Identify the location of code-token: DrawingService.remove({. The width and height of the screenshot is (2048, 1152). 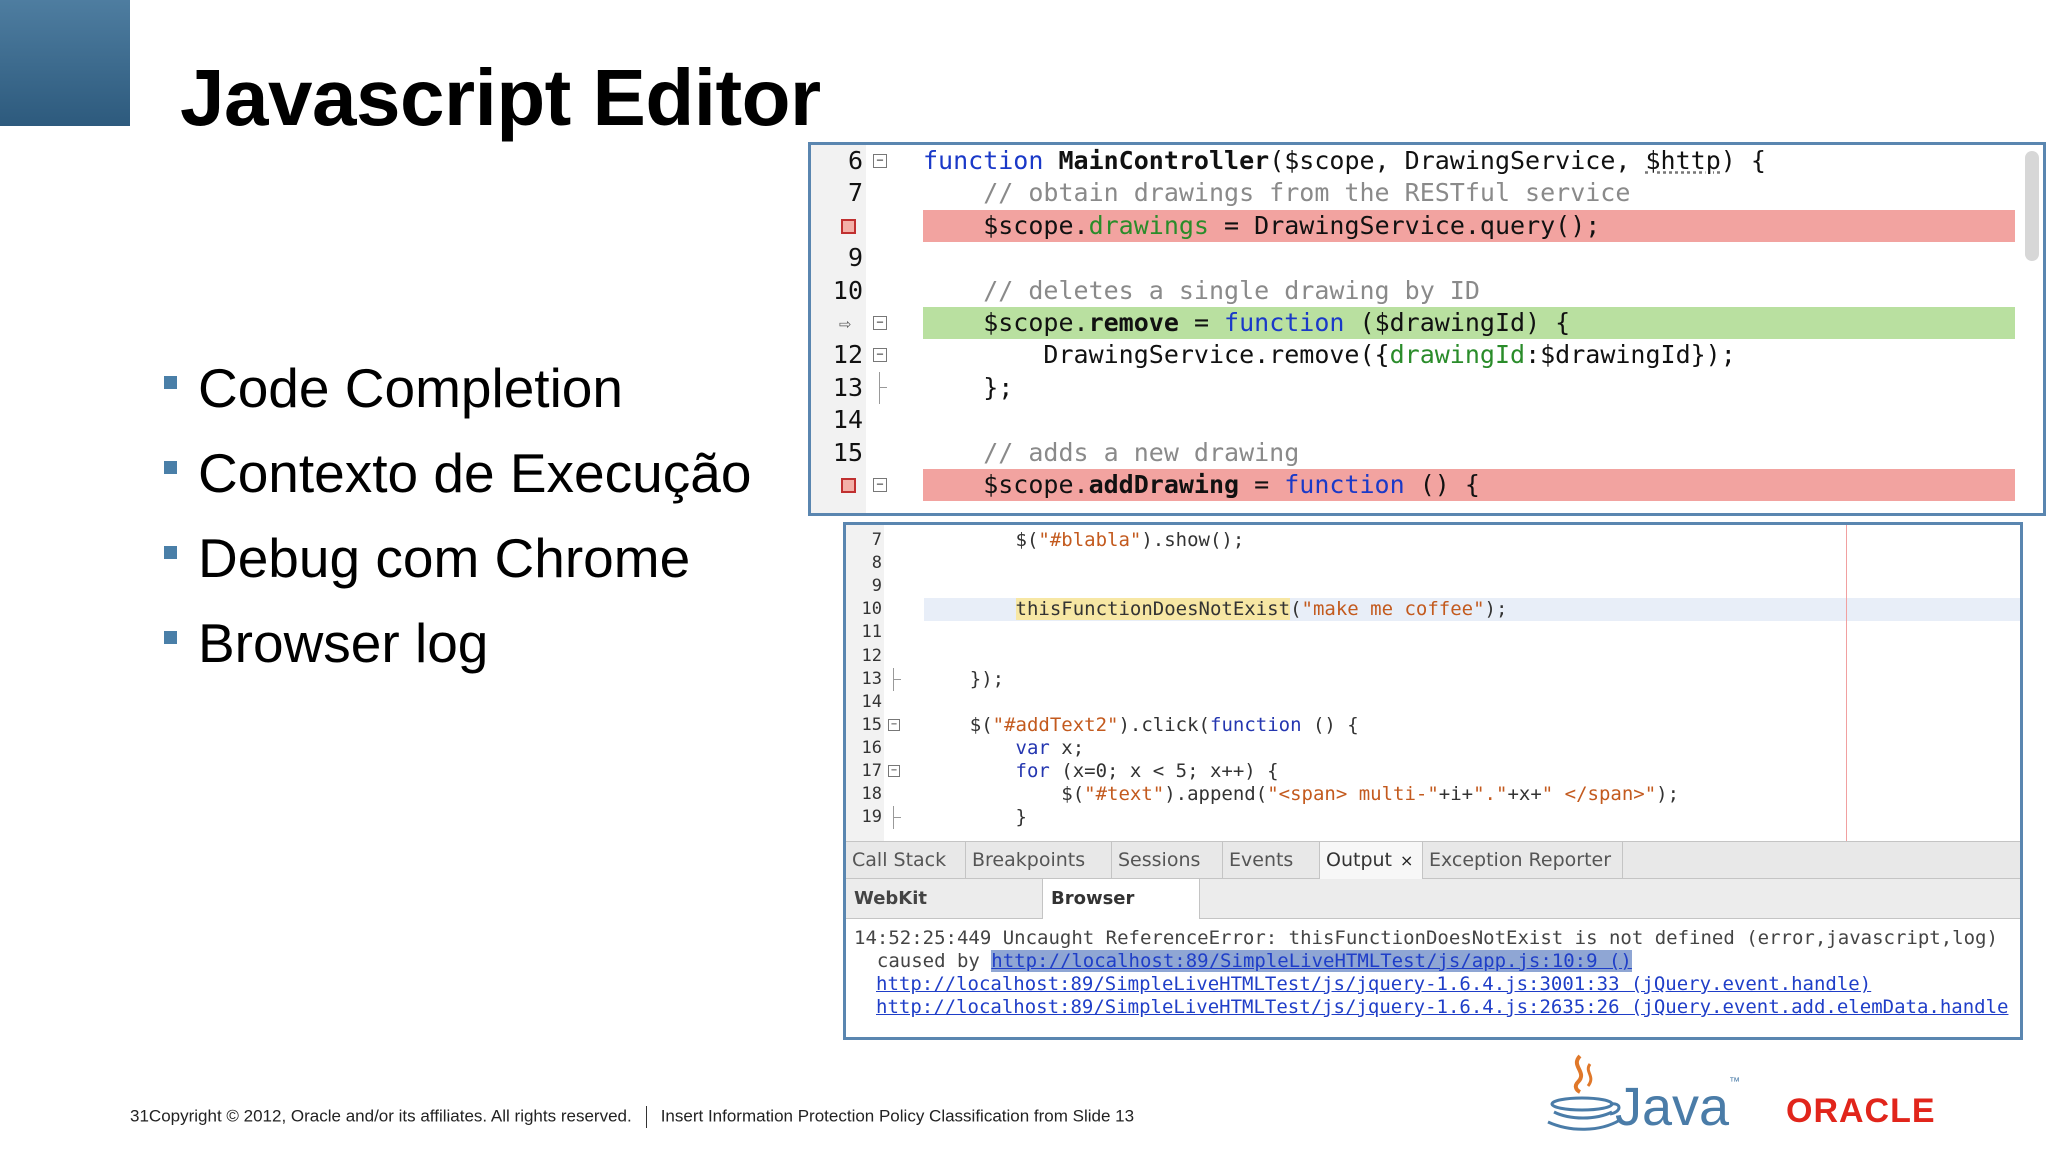
(1156, 355).